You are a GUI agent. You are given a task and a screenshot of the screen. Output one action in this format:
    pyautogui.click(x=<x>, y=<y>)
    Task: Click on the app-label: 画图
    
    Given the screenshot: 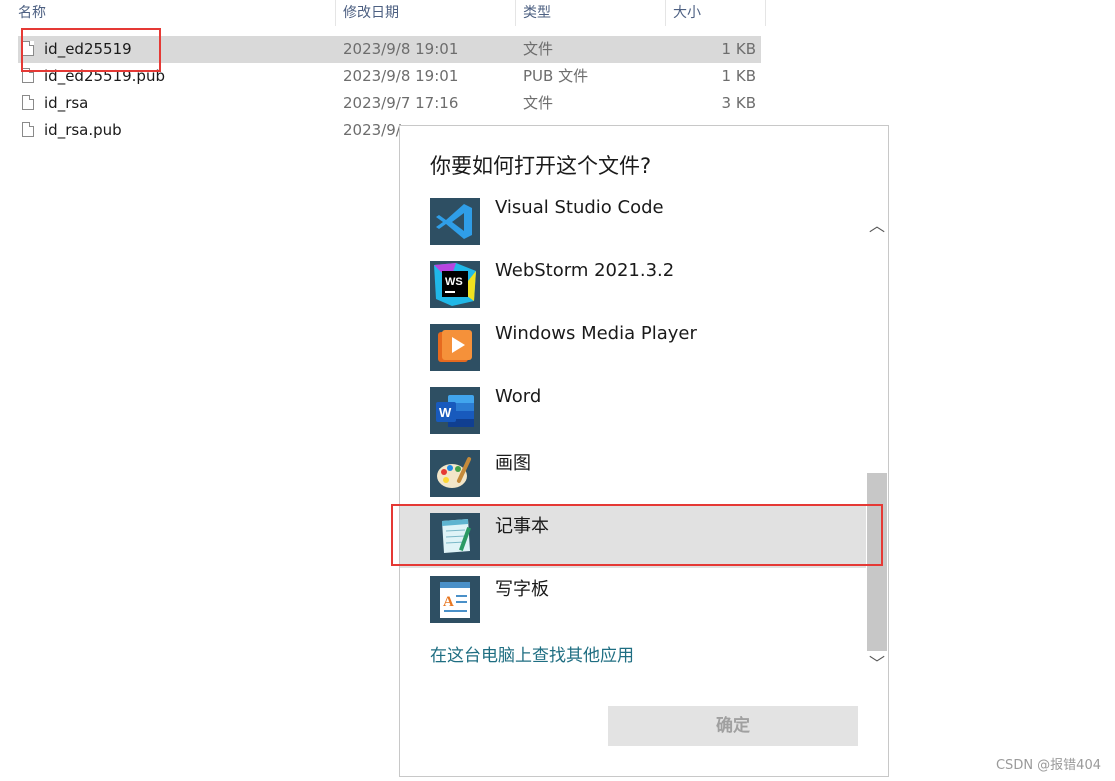 What is the action you would take?
    pyautogui.click(x=513, y=463)
    